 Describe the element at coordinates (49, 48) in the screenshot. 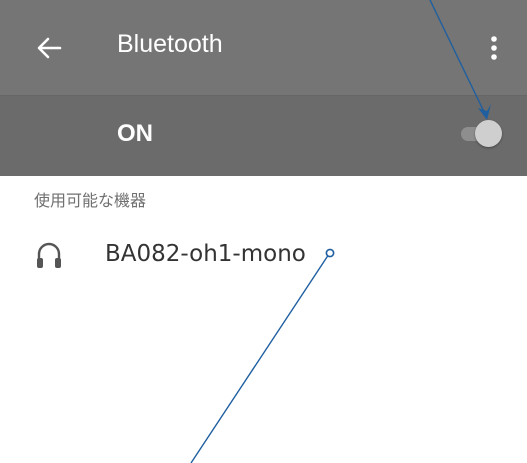

I see `back-arrow-icon` at that location.